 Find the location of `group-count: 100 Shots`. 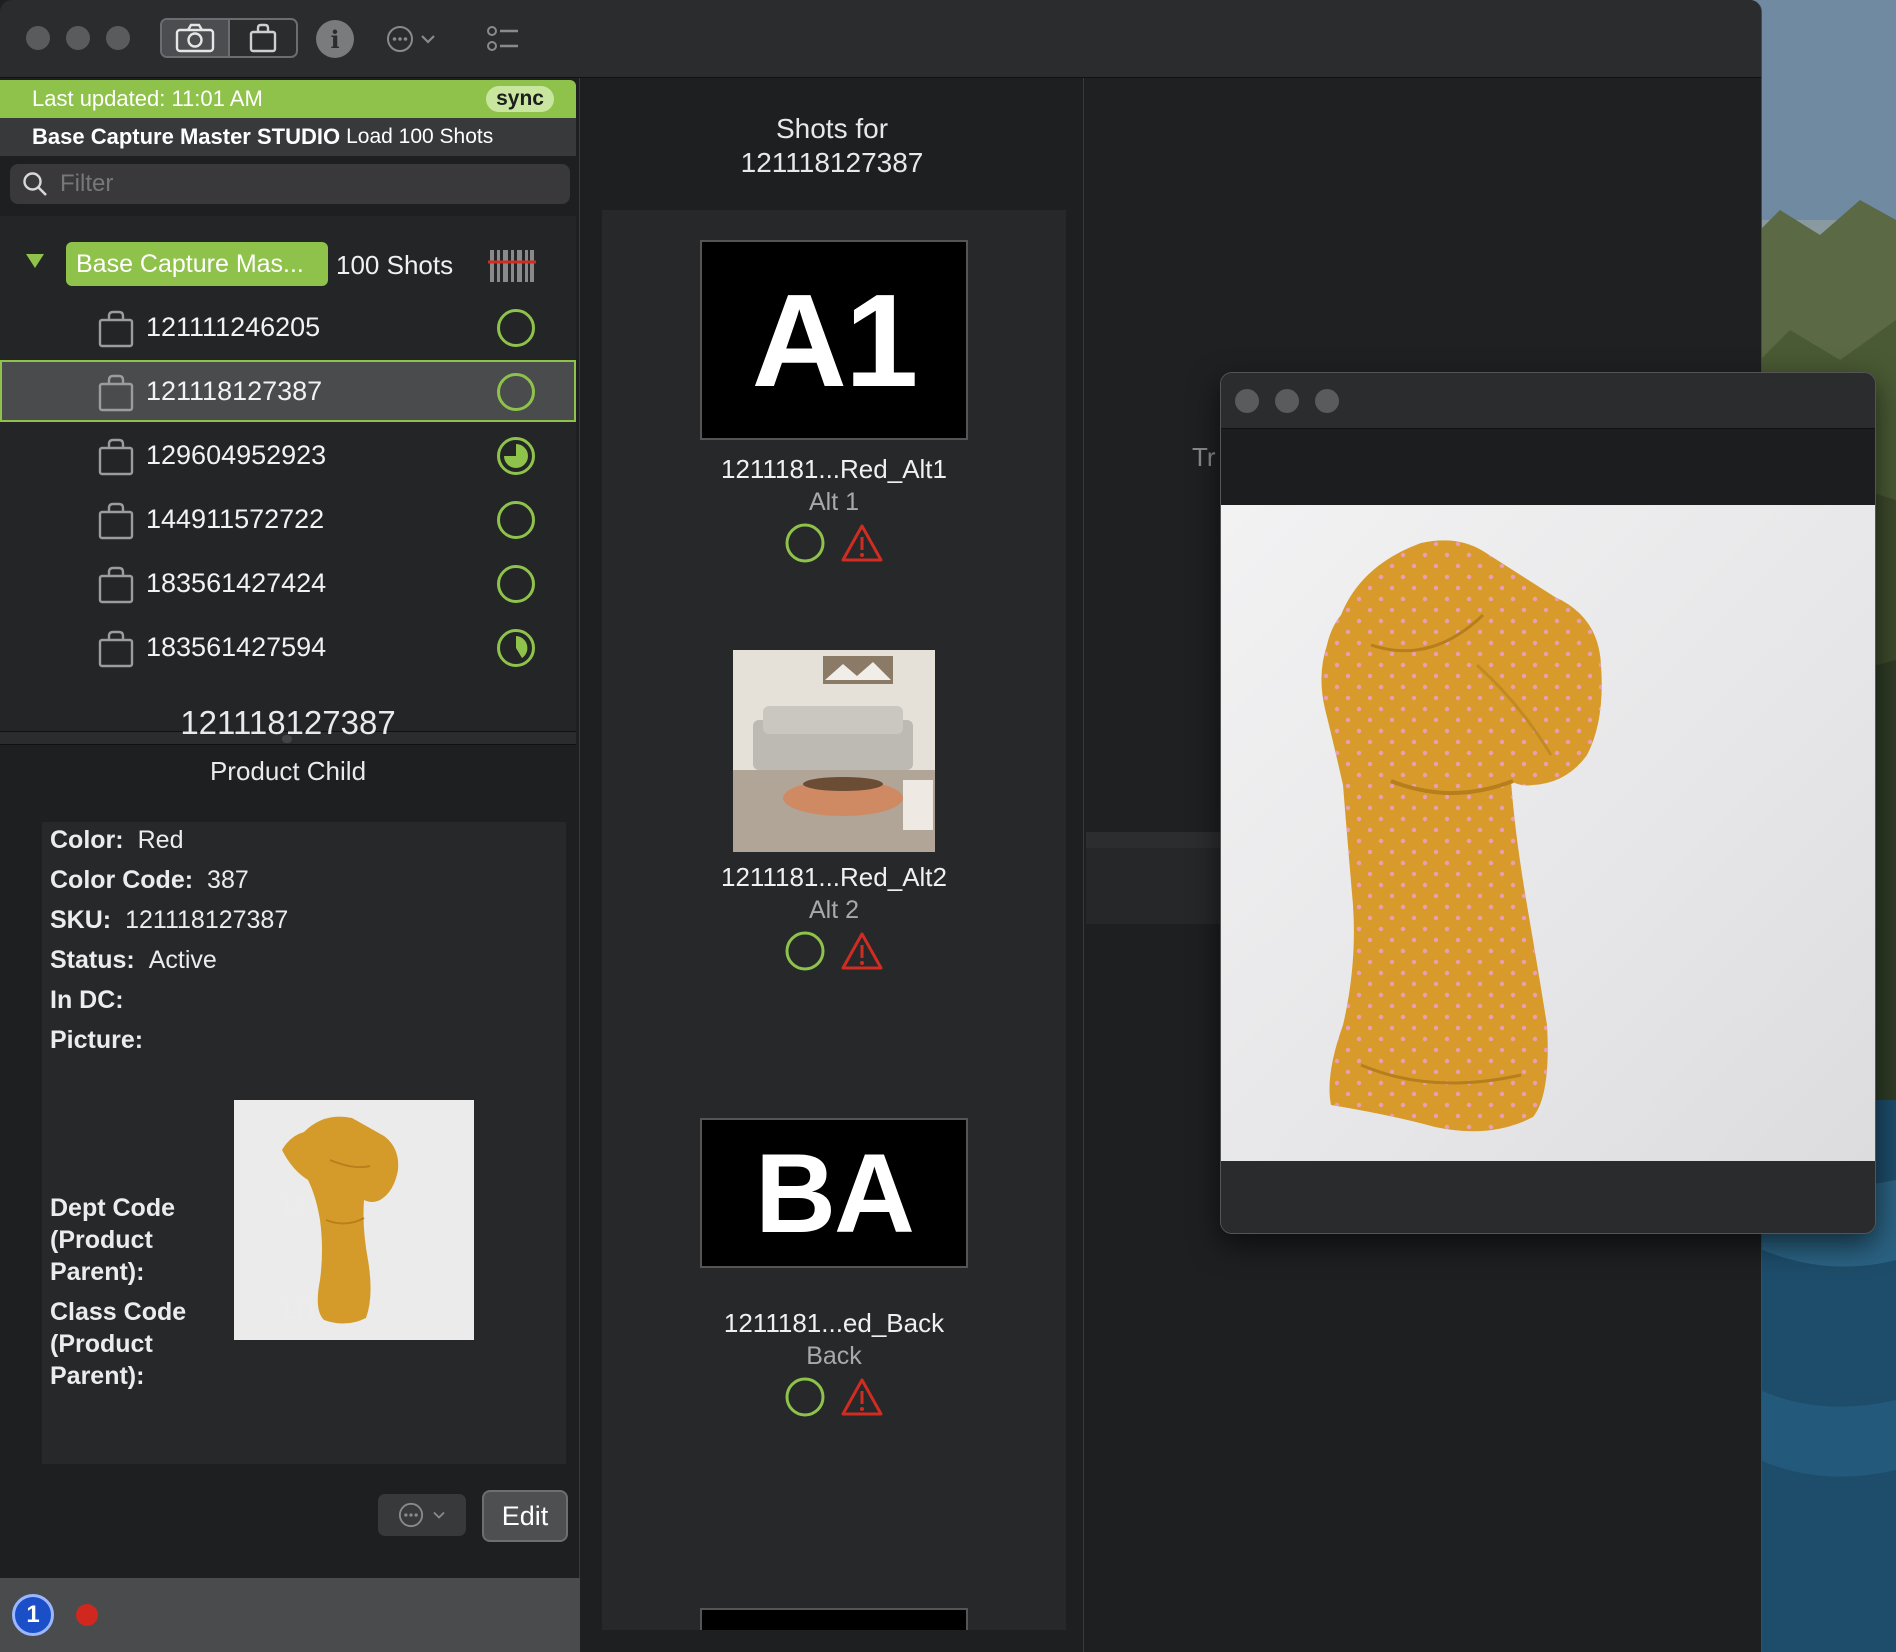

group-count: 100 Shots is located at coordinates (395, 265).